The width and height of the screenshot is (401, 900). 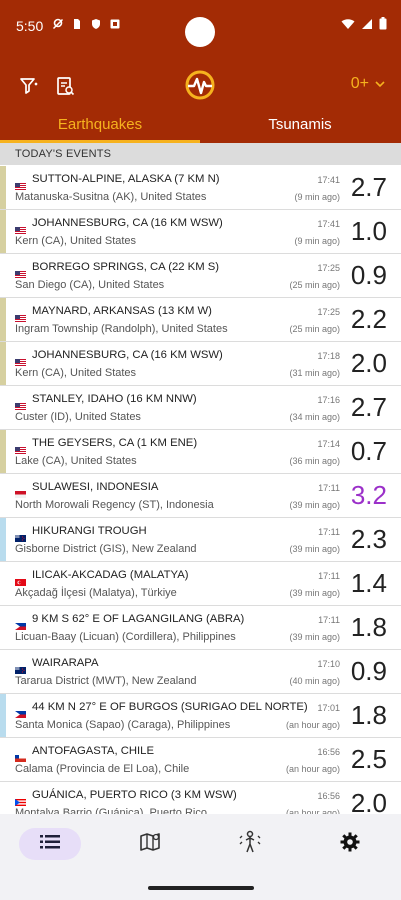 What do you see at coordinates (328, 708) in the screenshot?
I see `event-time: 17:01` at bounding box center [328, 708].